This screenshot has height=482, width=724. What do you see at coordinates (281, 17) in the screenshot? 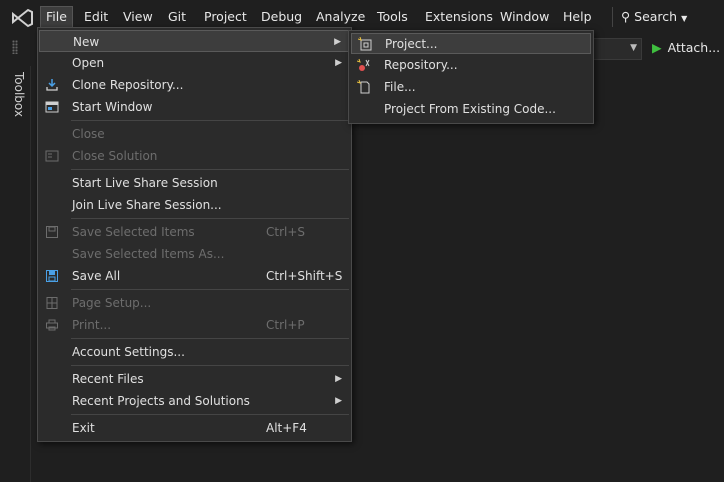
I see `menu-debug: Debug` at bounding box center [281, 17].